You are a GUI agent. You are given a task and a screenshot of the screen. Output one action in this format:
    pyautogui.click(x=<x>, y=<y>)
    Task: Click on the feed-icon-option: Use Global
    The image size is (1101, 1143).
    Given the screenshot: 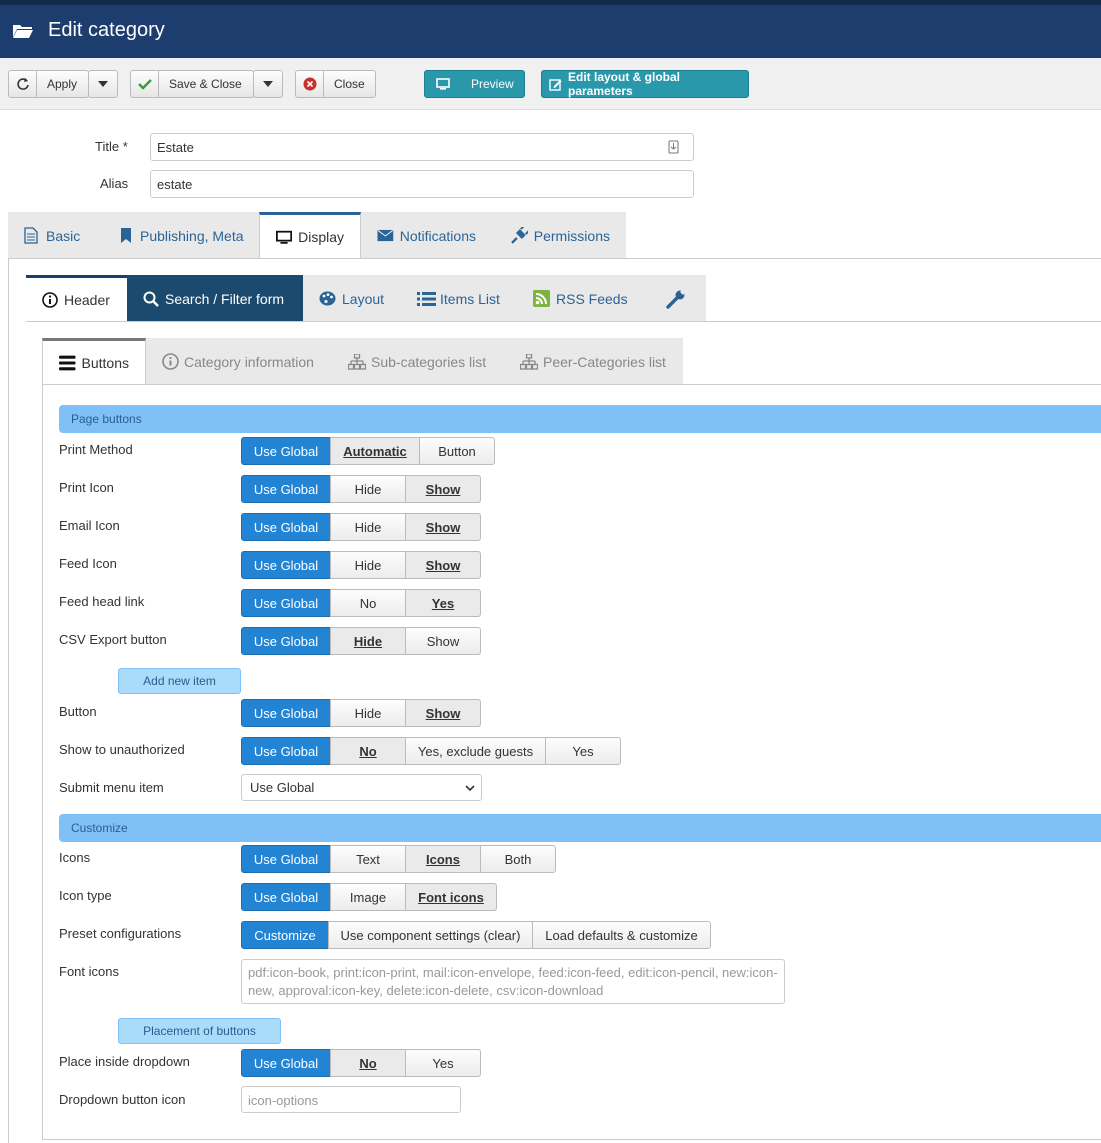 What is the action you would take?
    pyautogui.click(x=286, y=565)
    